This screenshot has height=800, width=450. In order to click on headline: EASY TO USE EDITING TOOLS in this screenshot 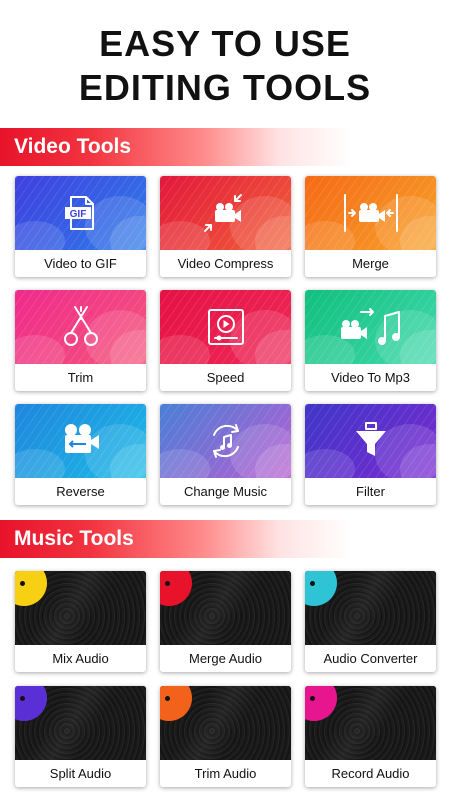, I will do `click(225, 66)`.